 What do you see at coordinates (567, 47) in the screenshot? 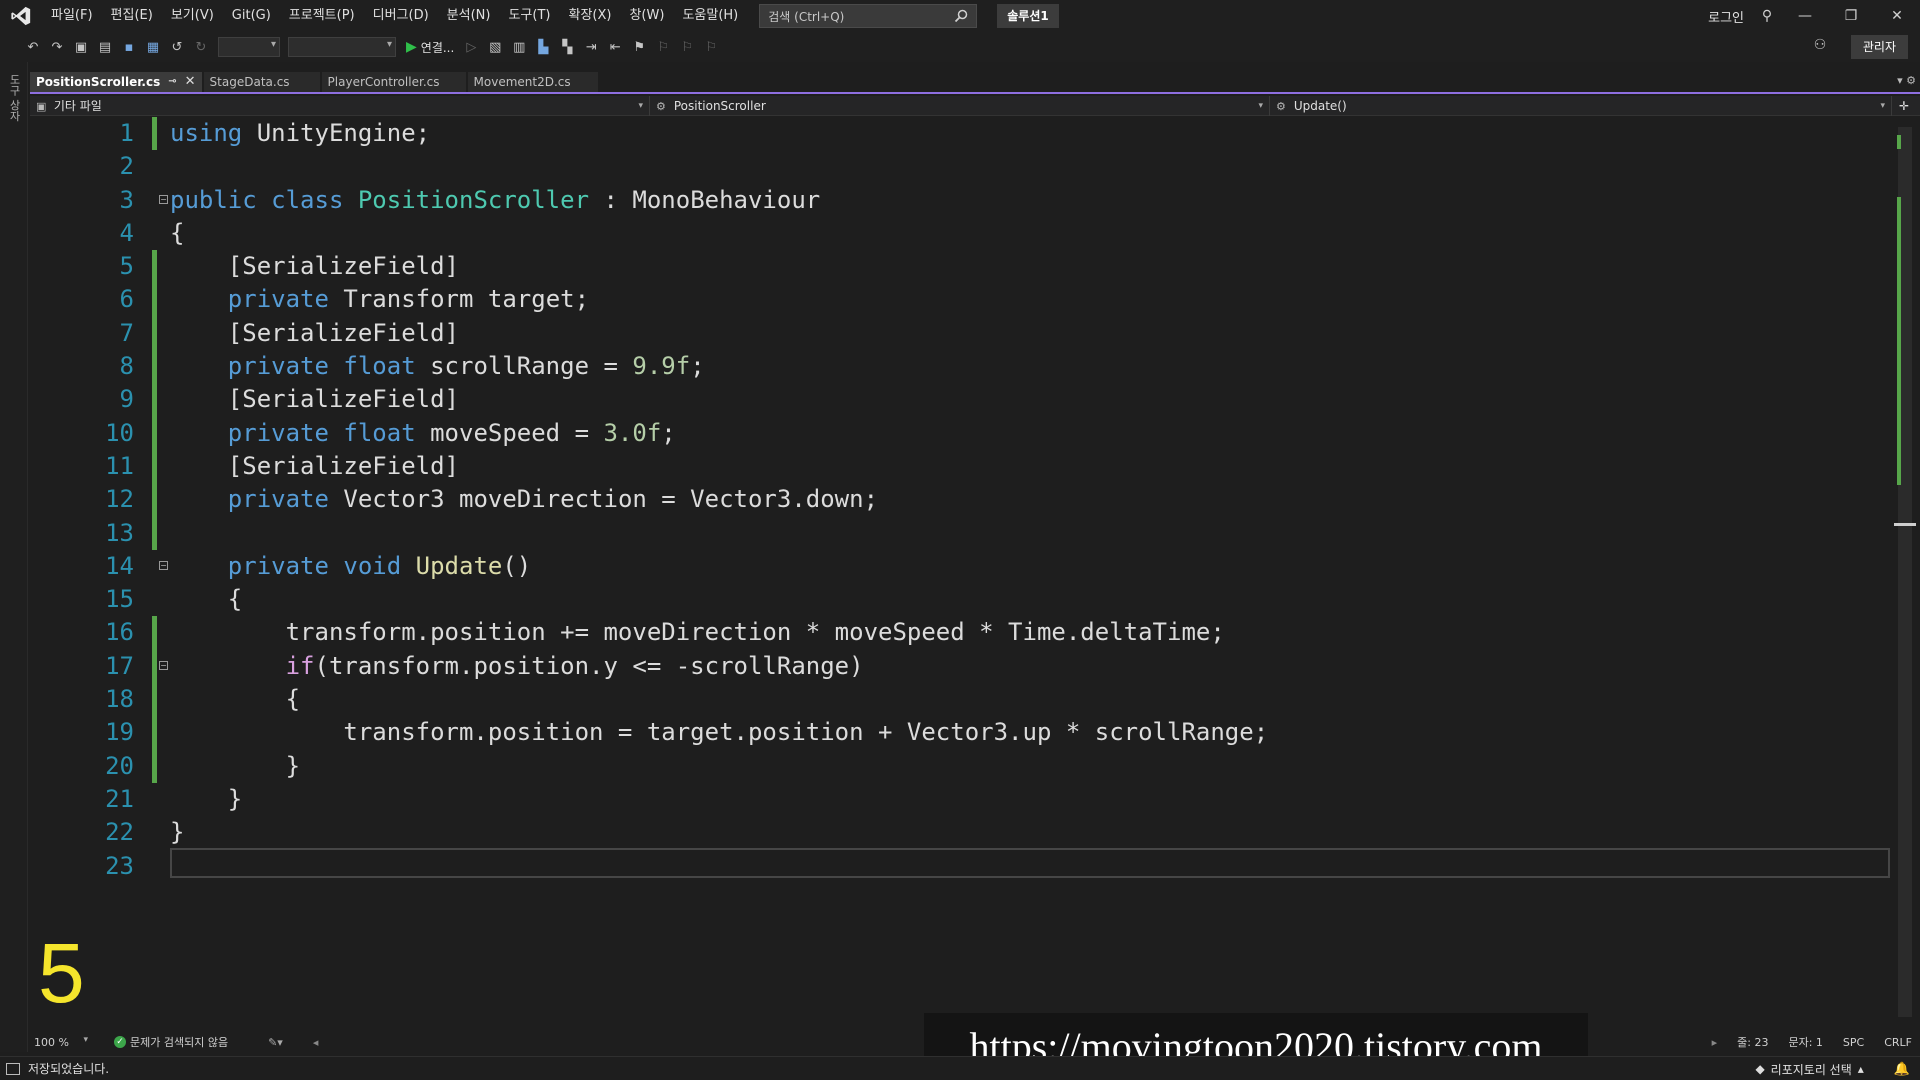
I see `format-icon: ▚` at bounding box center [567, 47].